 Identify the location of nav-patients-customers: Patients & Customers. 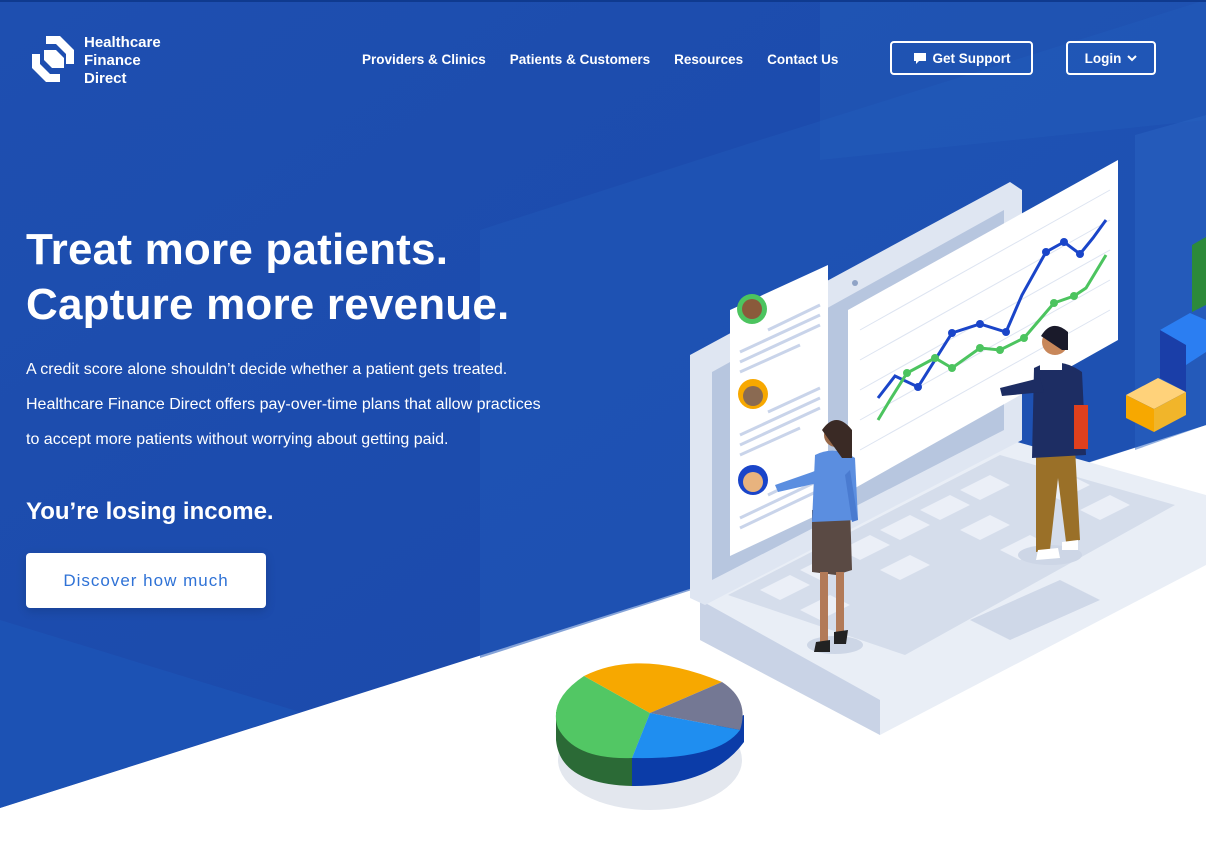
(580, 59).